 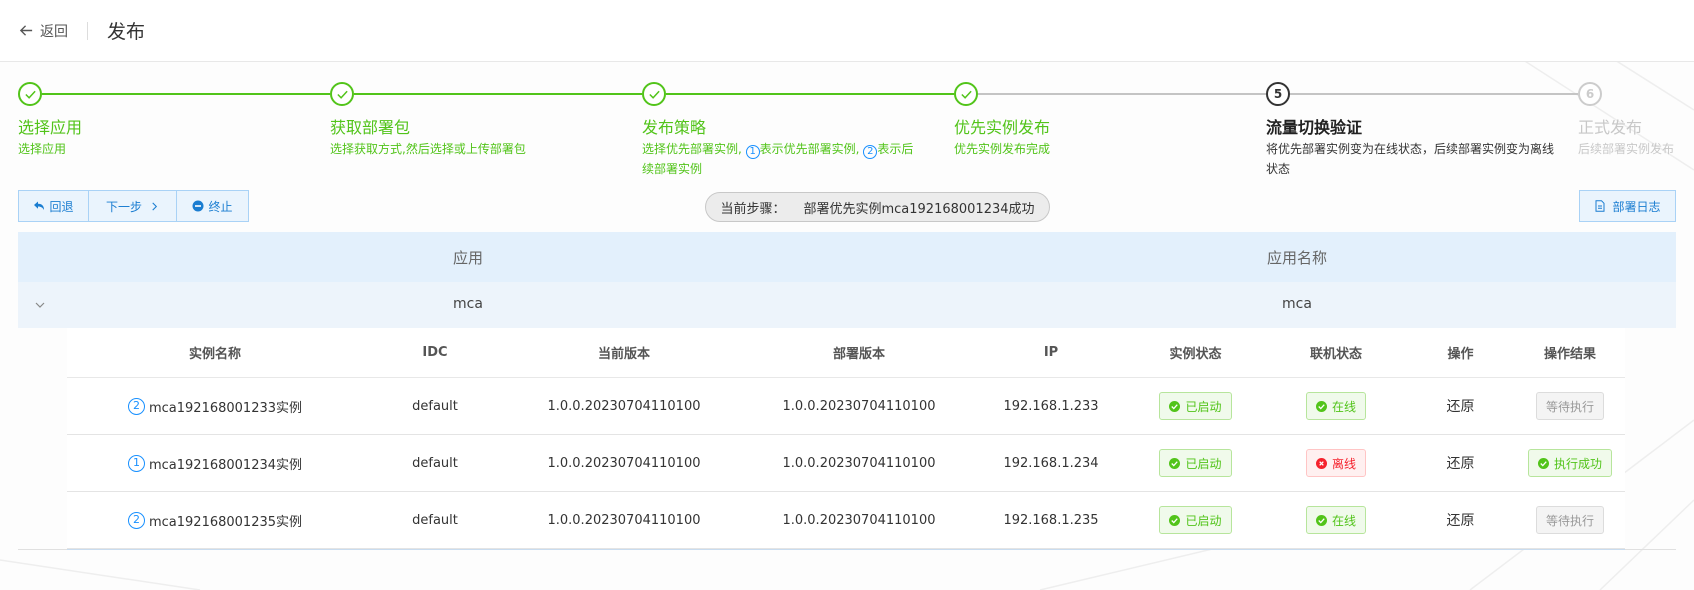 I want to click on current-step-value: 部署优先实例mca192168001234成功, so click(x=919, y=209).